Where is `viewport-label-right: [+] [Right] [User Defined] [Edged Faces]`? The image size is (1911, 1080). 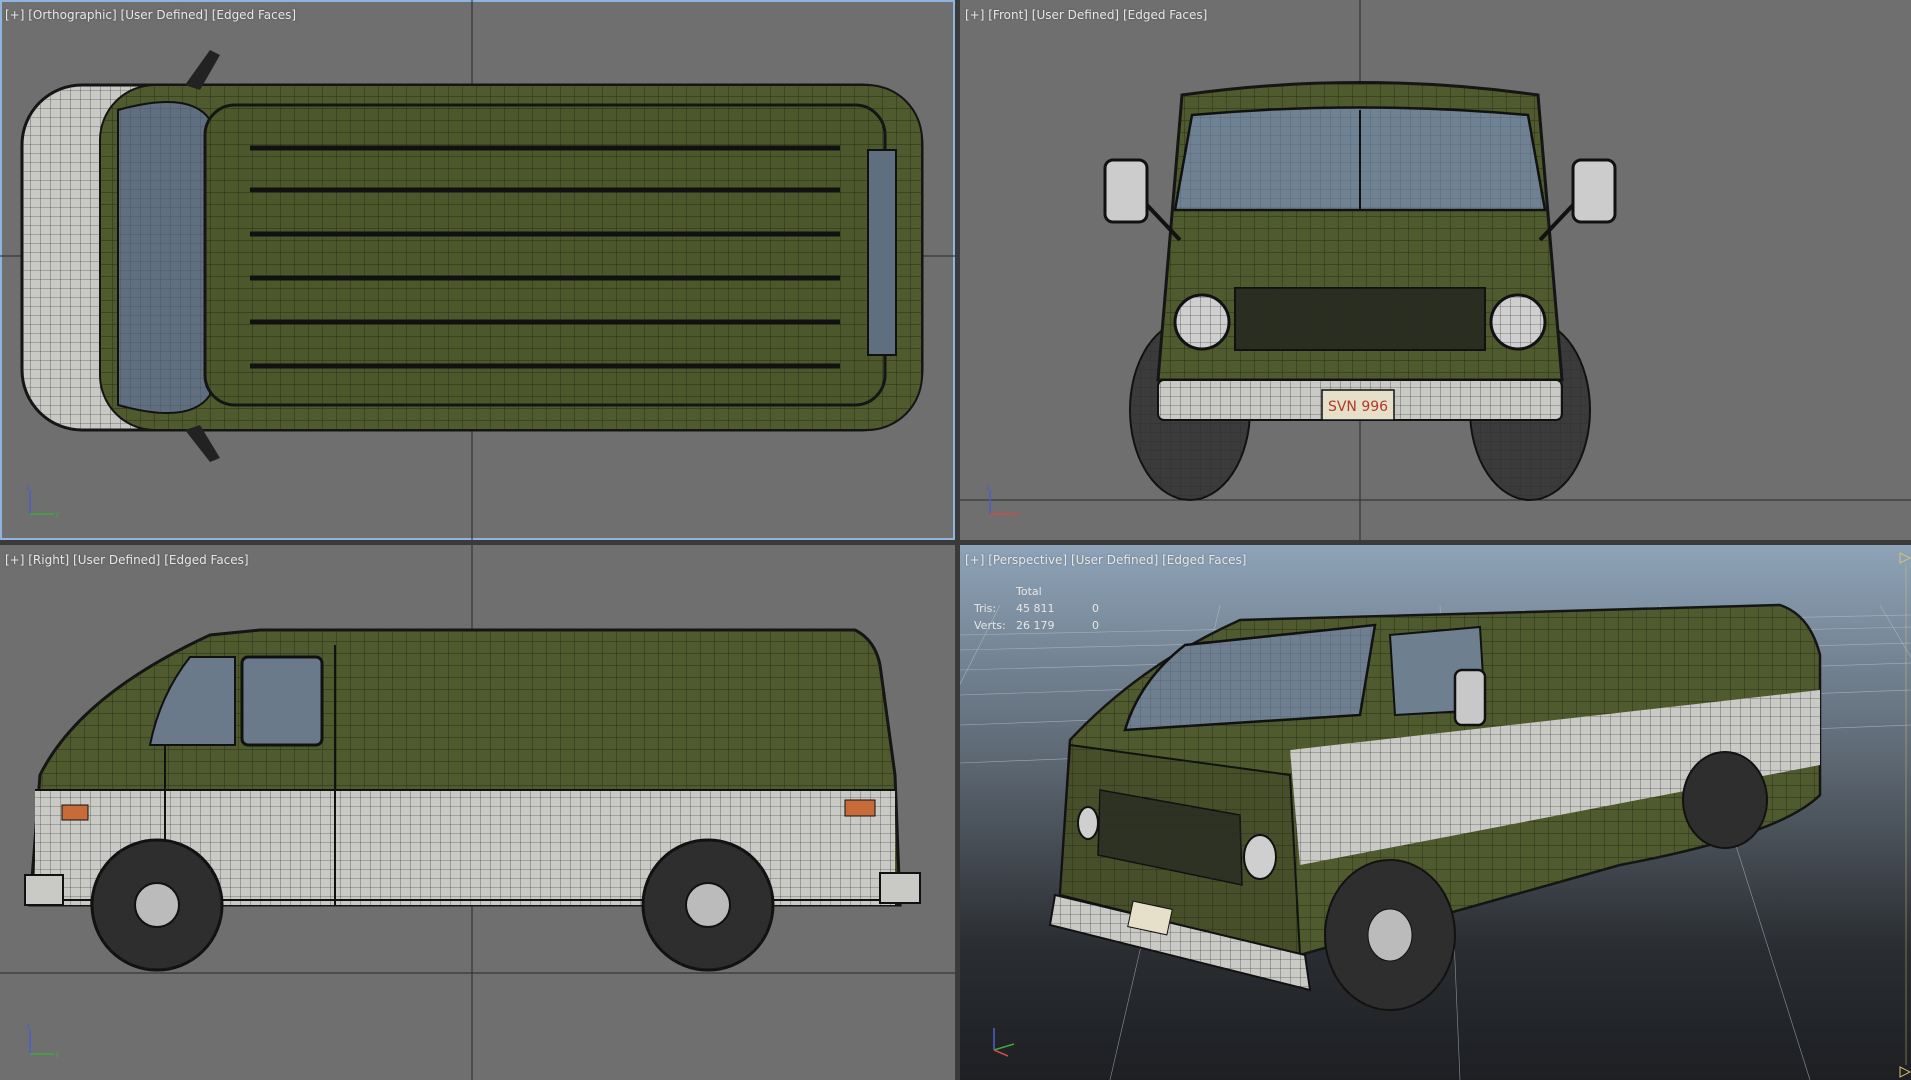
viewport-label-right: [+] [Right] [User Defined] [Edged Faces] is located at coordinates (127, 560).